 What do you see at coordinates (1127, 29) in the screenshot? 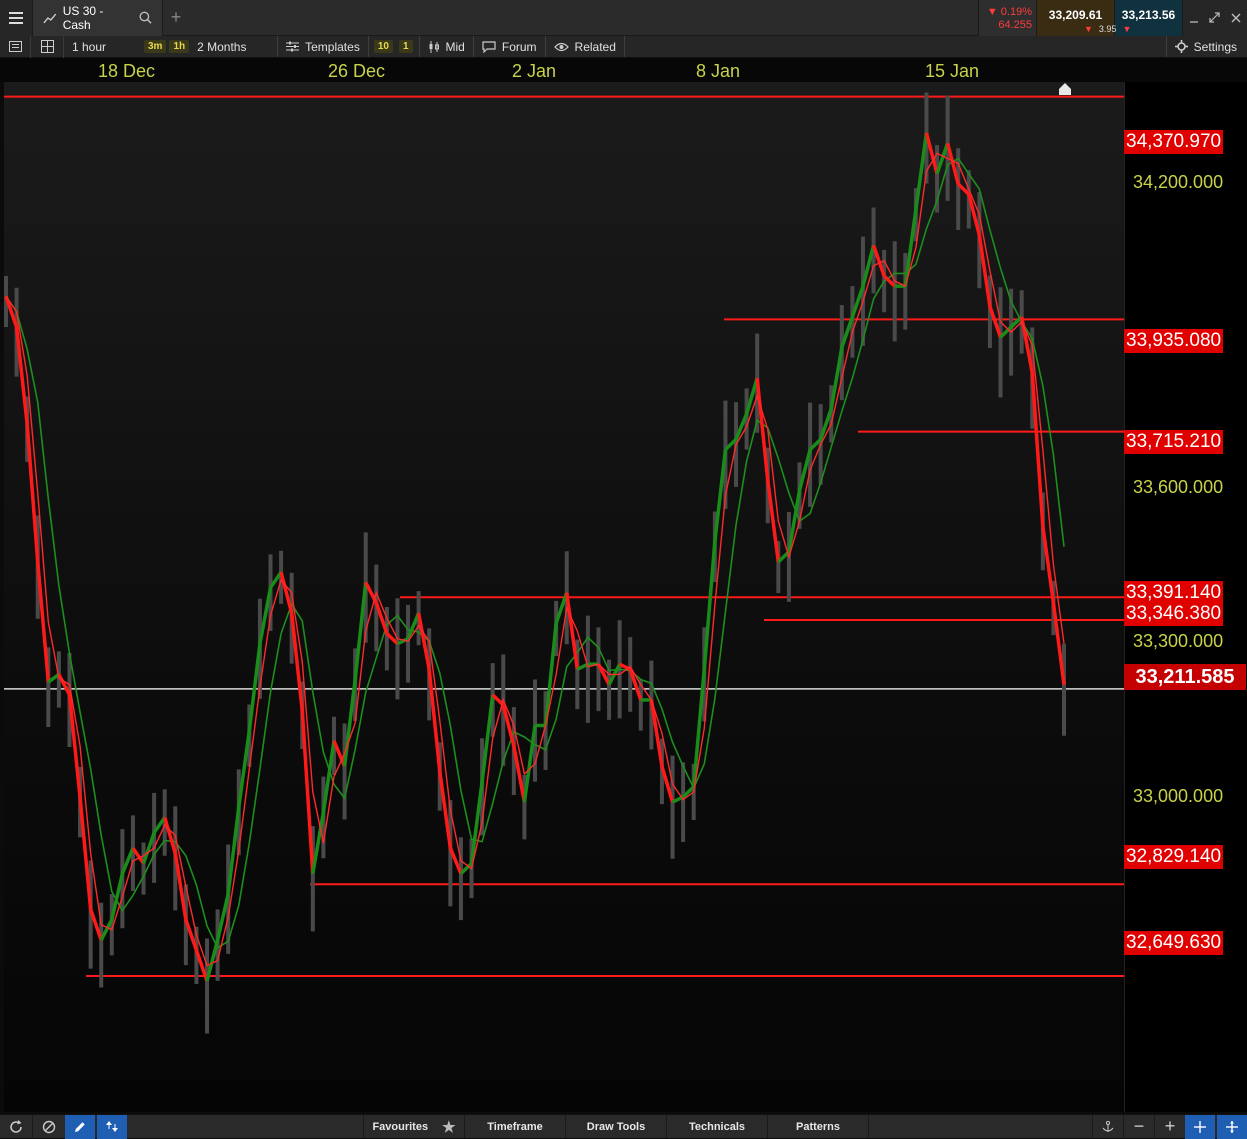
I see `spread-down-icon-2: ▼` at bounding box center [1127, 29].